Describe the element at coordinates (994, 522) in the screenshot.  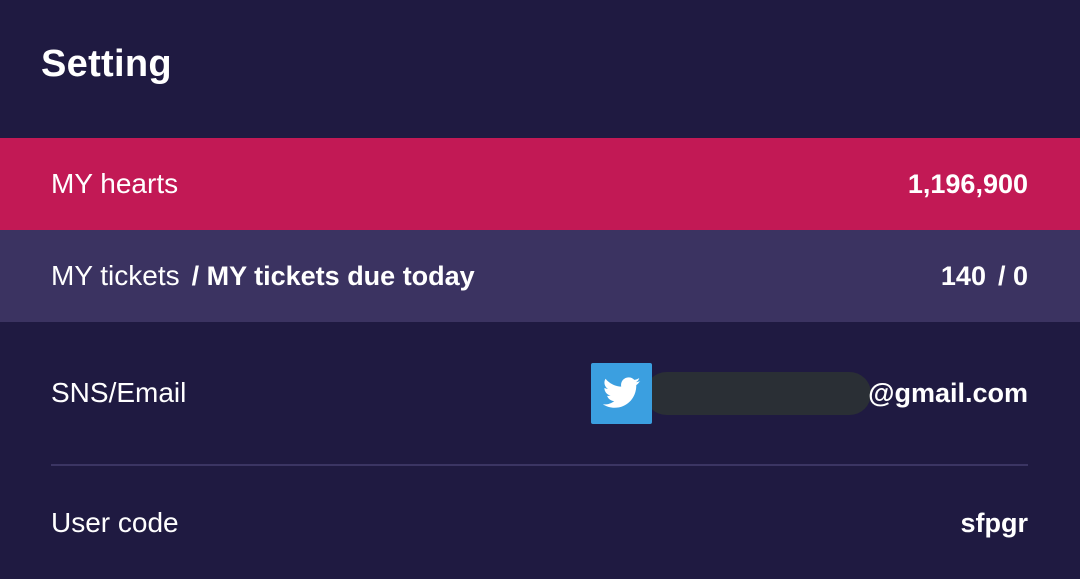
I see `user-code-value: sfpgr` at that location.